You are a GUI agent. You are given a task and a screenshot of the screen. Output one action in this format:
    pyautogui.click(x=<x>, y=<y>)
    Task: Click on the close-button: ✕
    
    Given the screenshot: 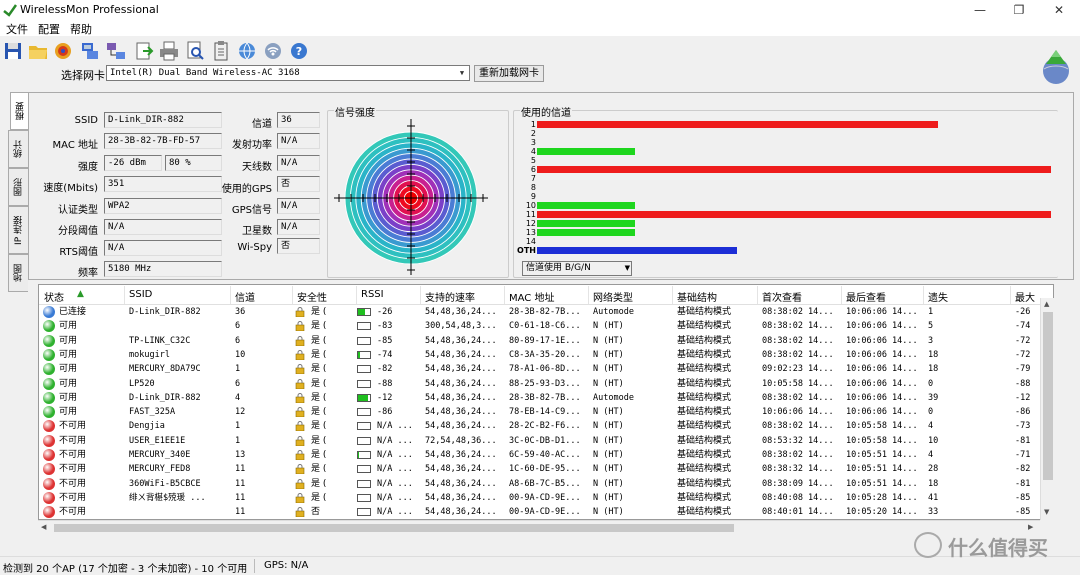 What is the action you would take?
    pyautogui.click(x=1059, y=10)
    